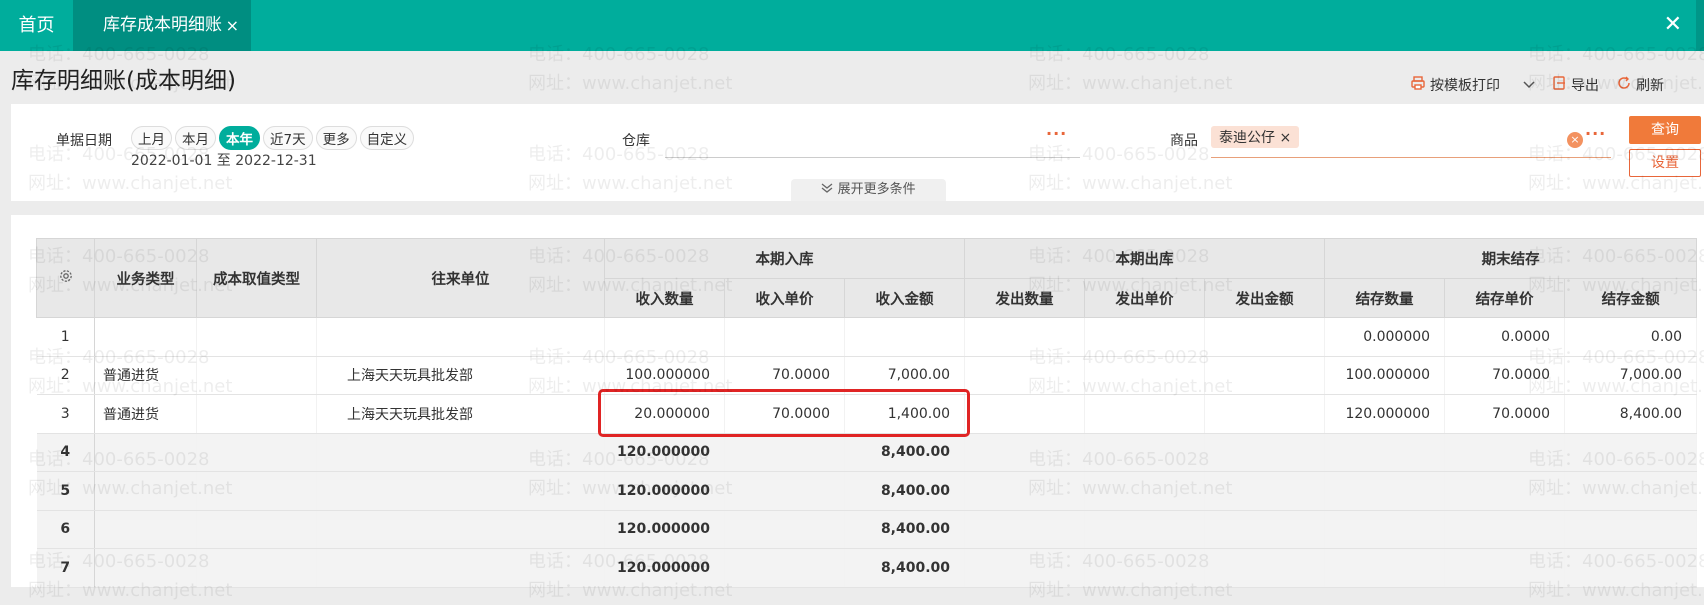 This screenshot has width=1704, height=605. I want to click on export-button: 导出, so click(1576, 85).